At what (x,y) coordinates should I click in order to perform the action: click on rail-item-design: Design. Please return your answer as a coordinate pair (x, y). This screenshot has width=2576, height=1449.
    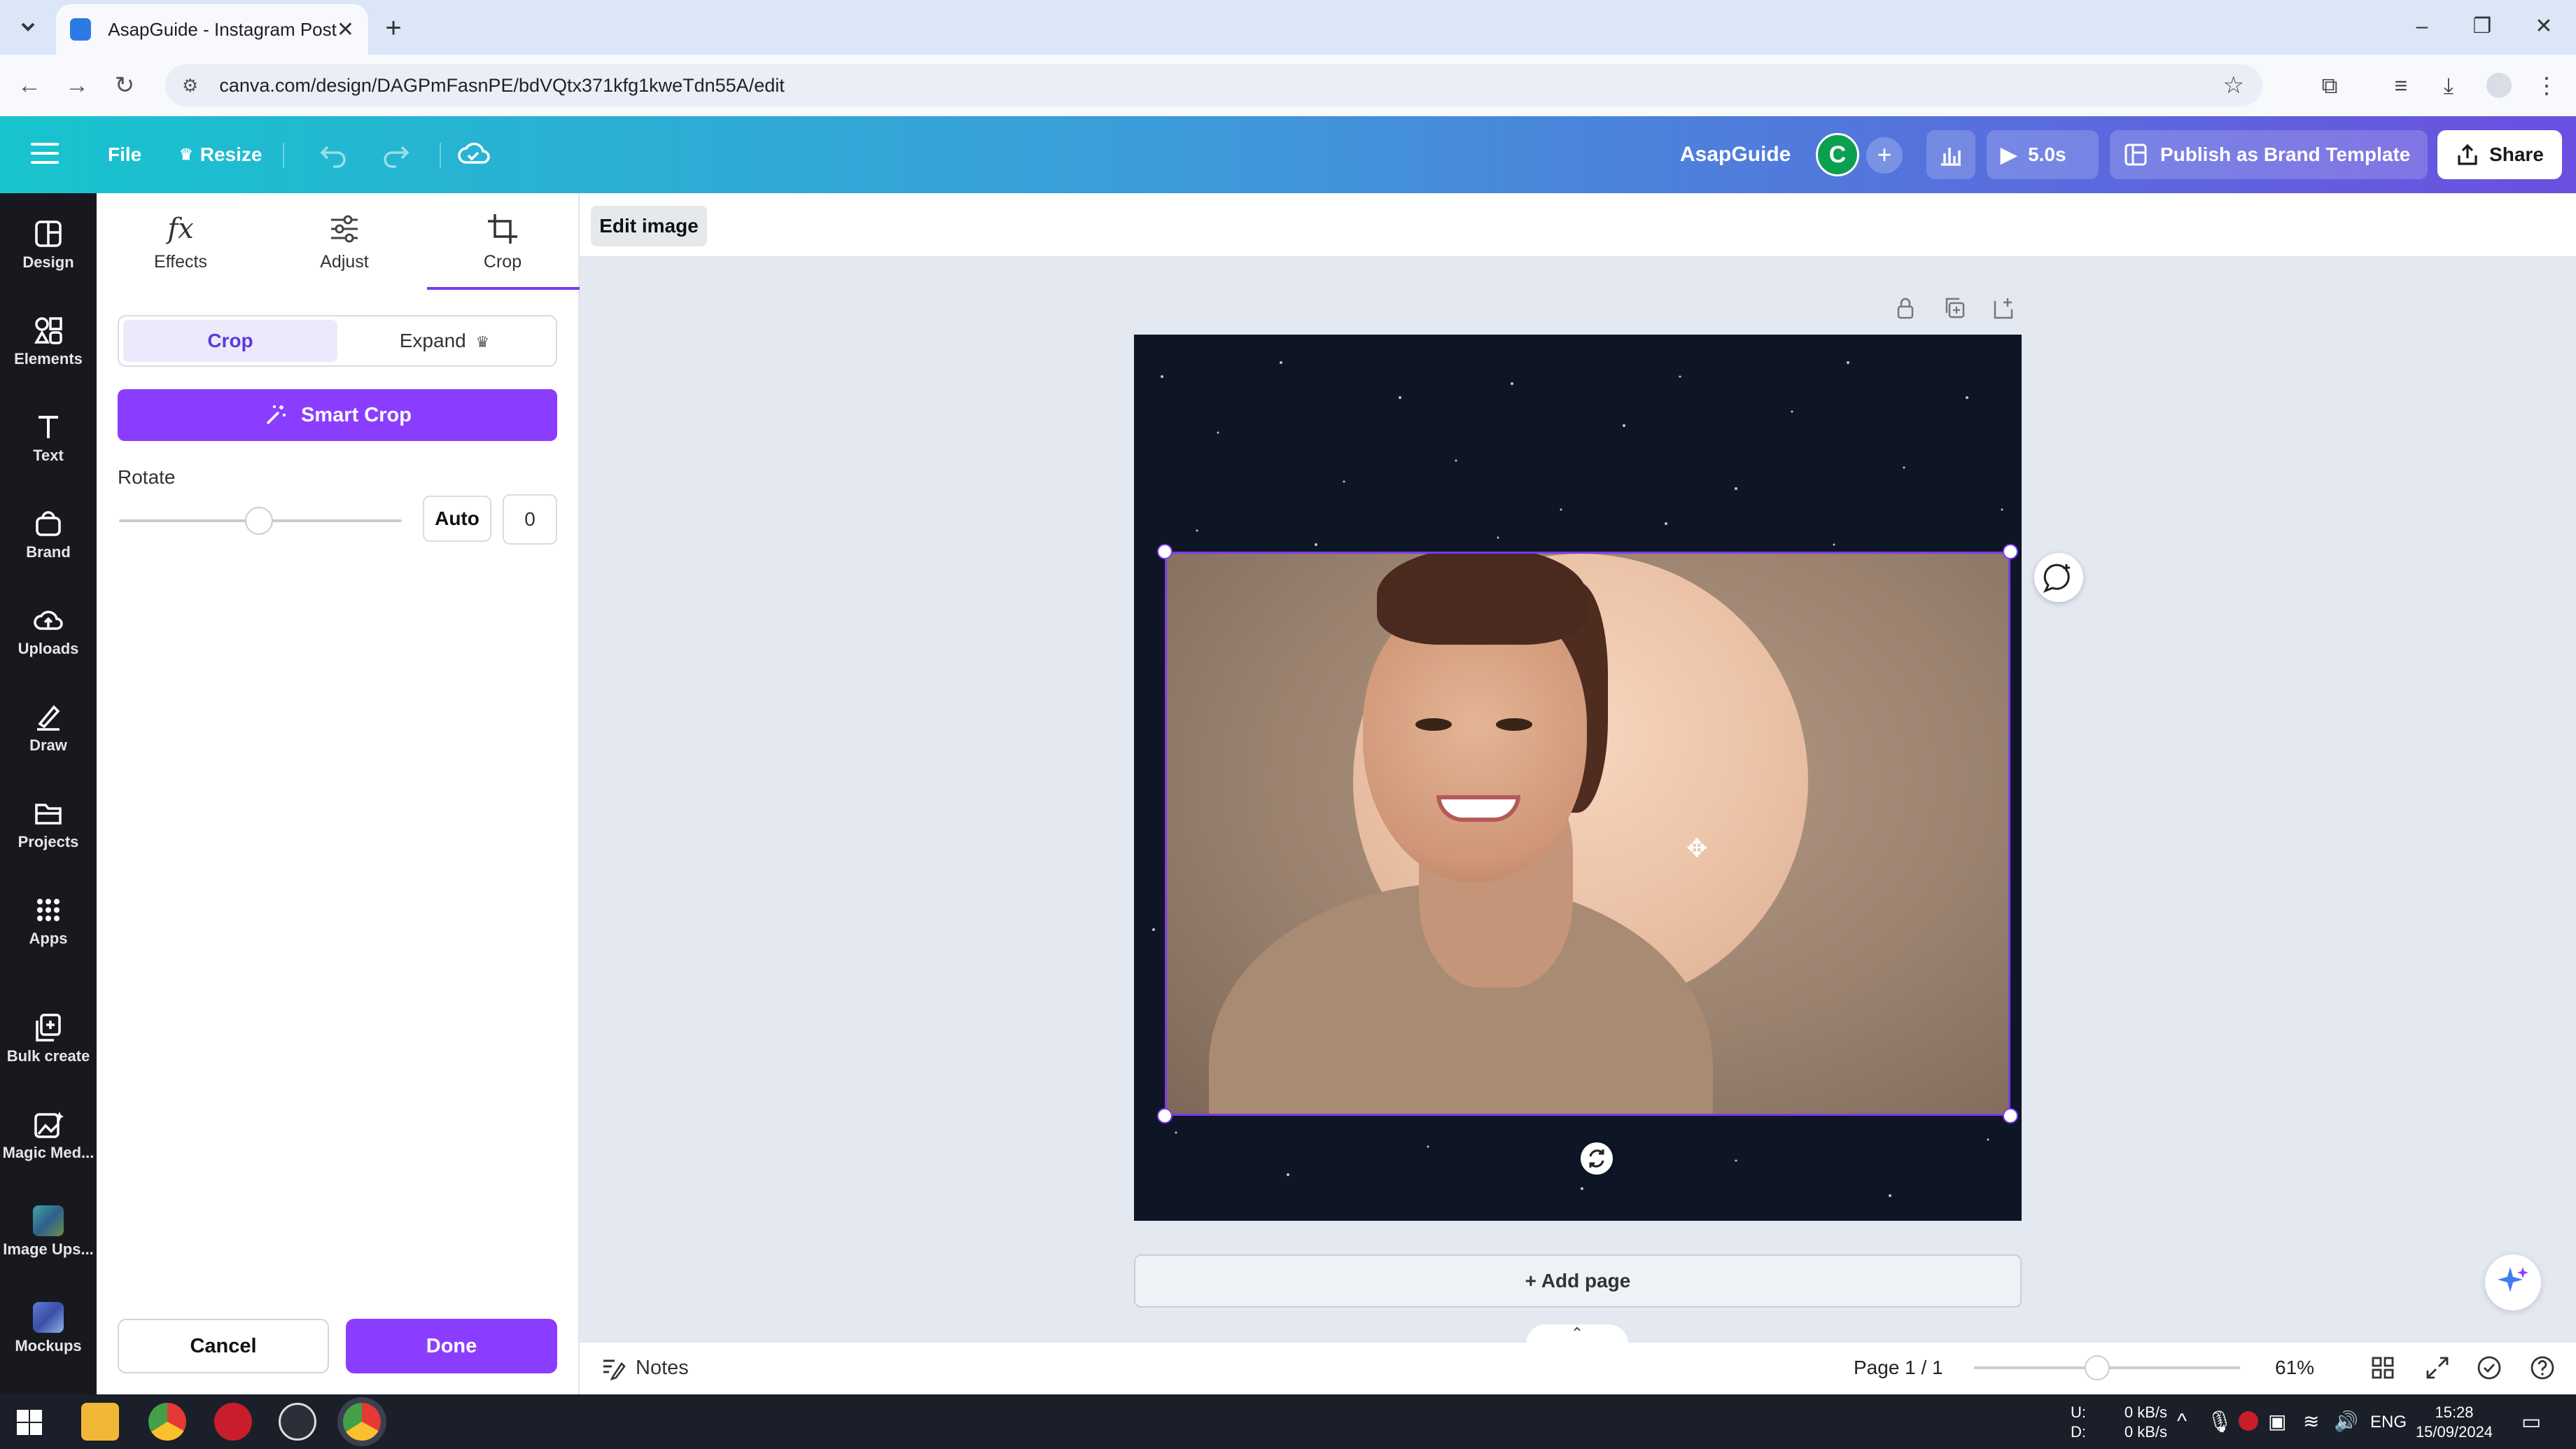
    Looking at the image, I should click on (48, 251).